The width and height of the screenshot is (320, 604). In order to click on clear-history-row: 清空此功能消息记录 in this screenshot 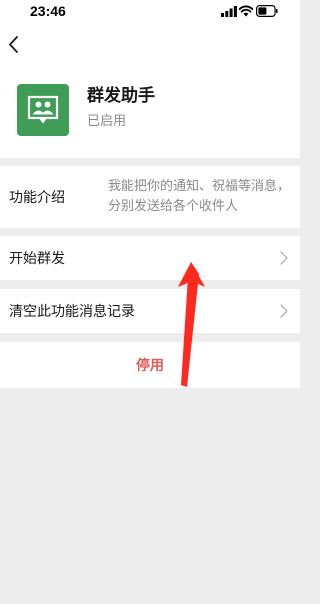, I will do `click(150, 311)`.